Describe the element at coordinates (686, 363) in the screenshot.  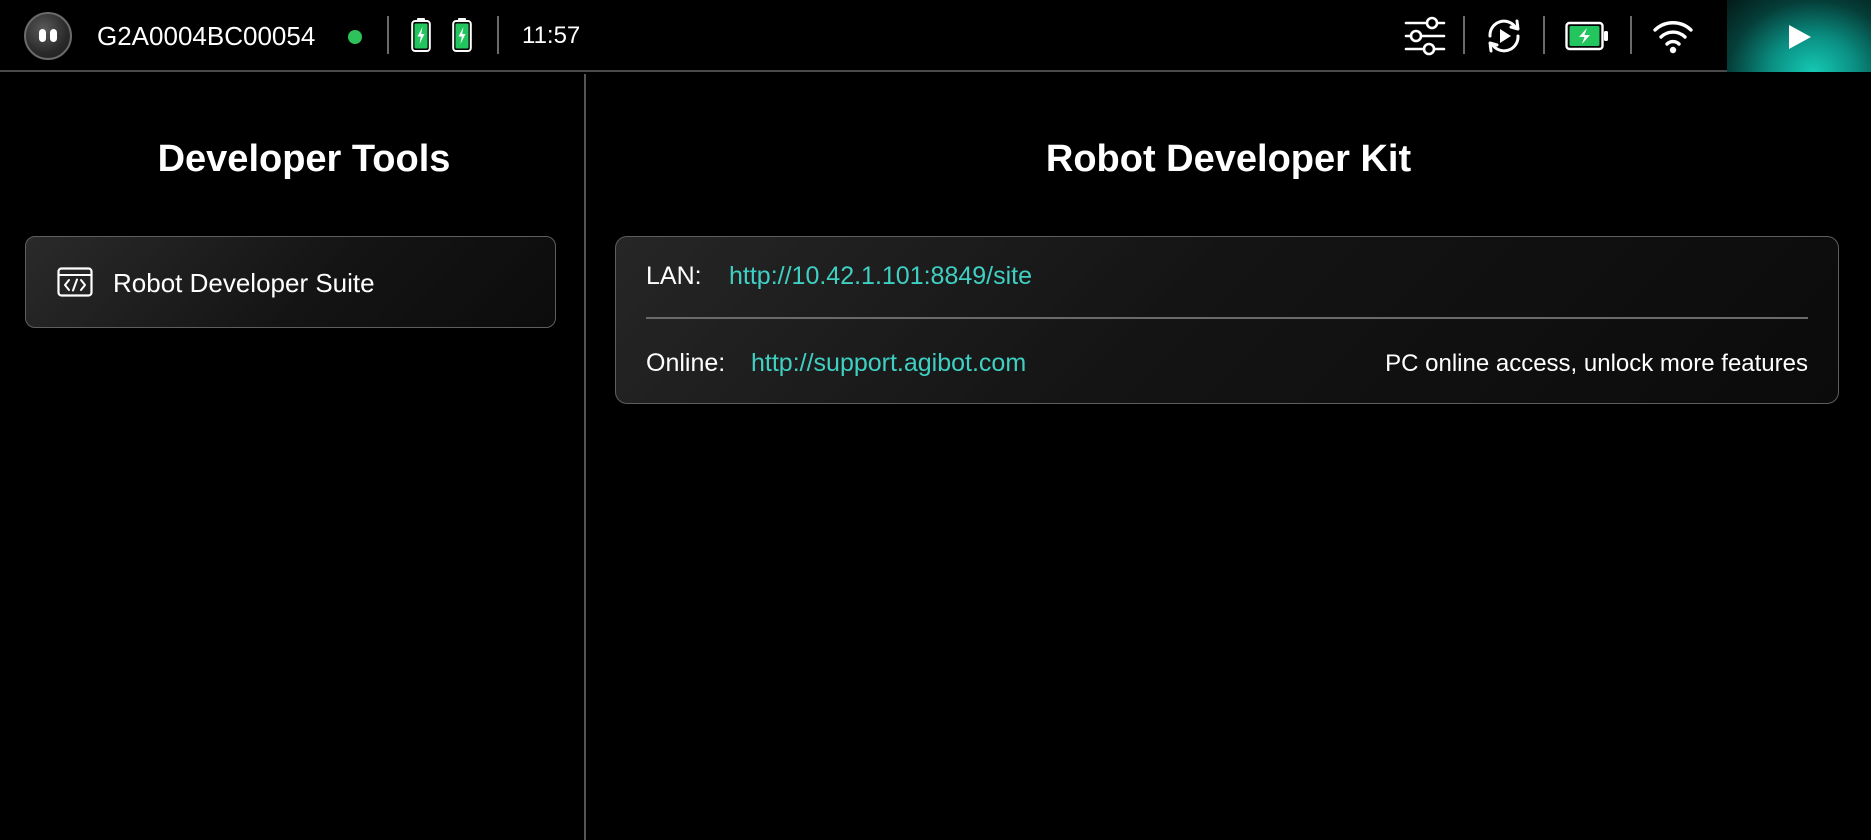
I see `online-label: Online:` at that location.